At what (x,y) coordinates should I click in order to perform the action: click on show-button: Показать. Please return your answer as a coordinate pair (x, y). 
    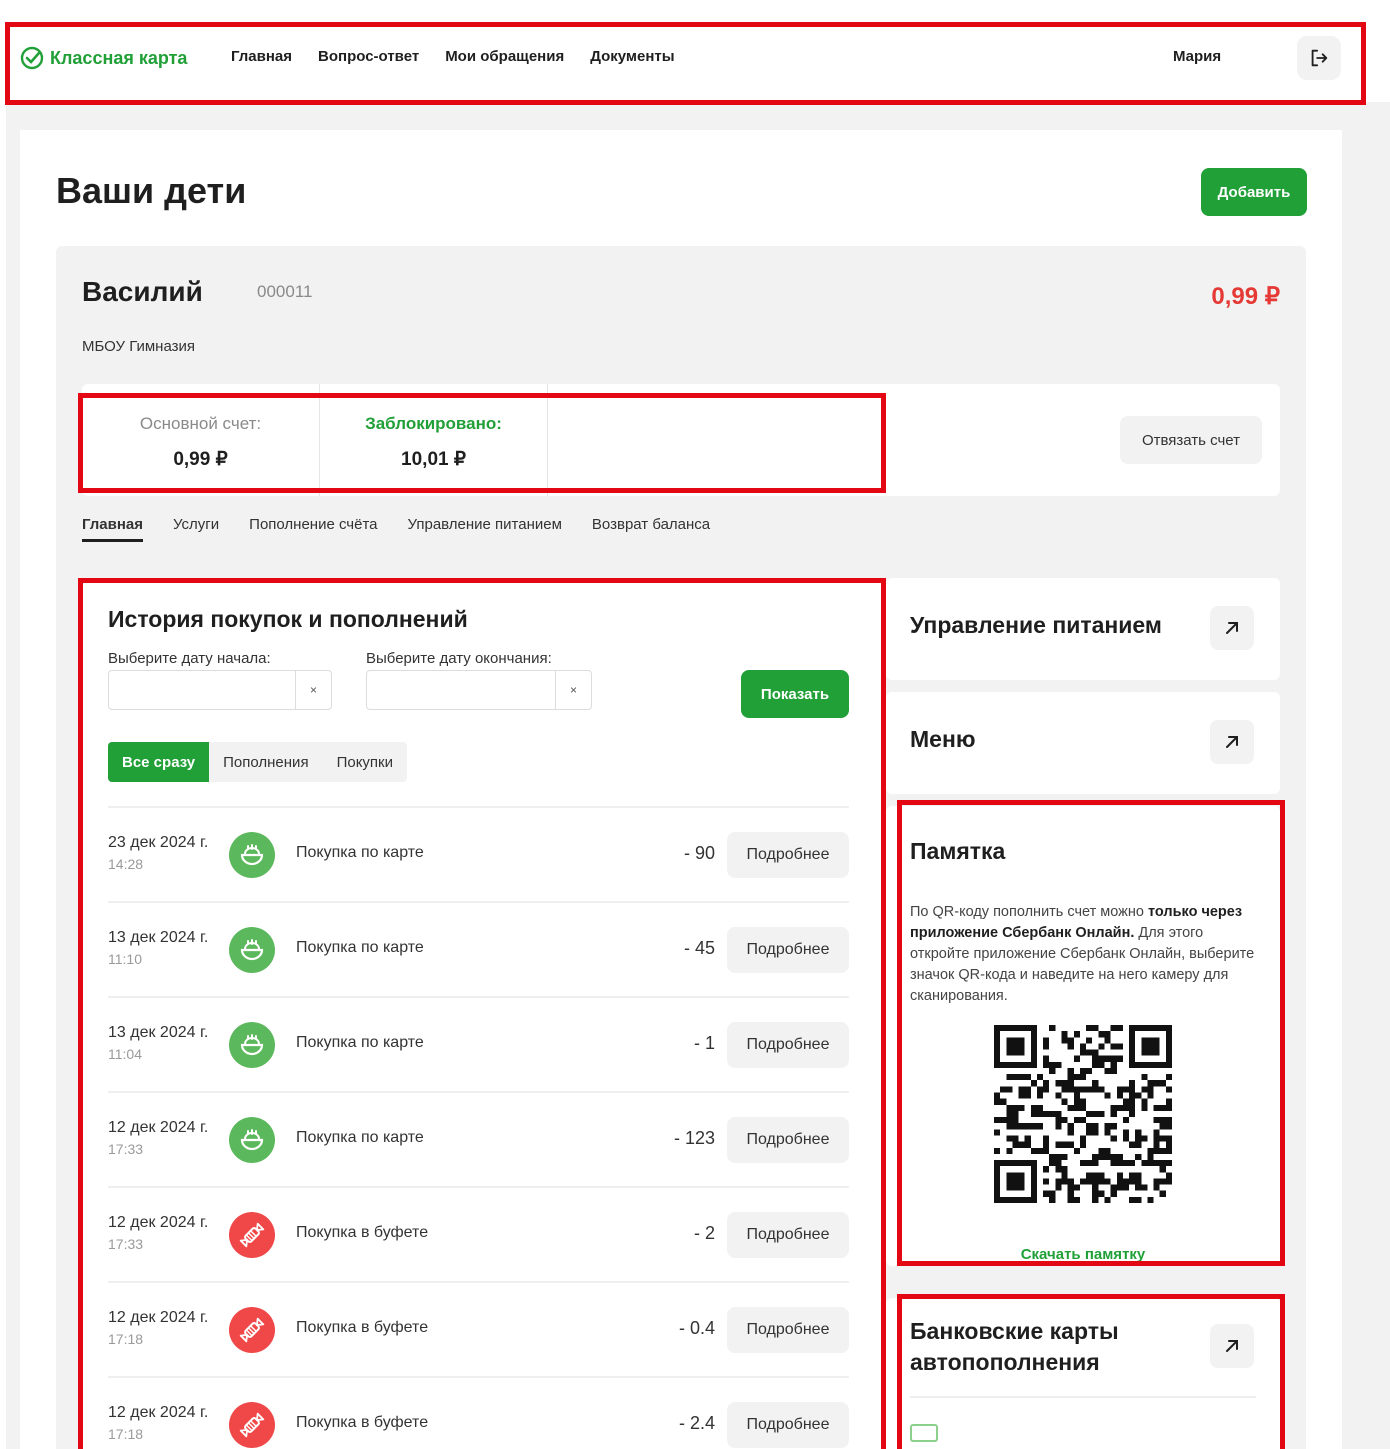
    Looking at the image, I should click on (795, 694).